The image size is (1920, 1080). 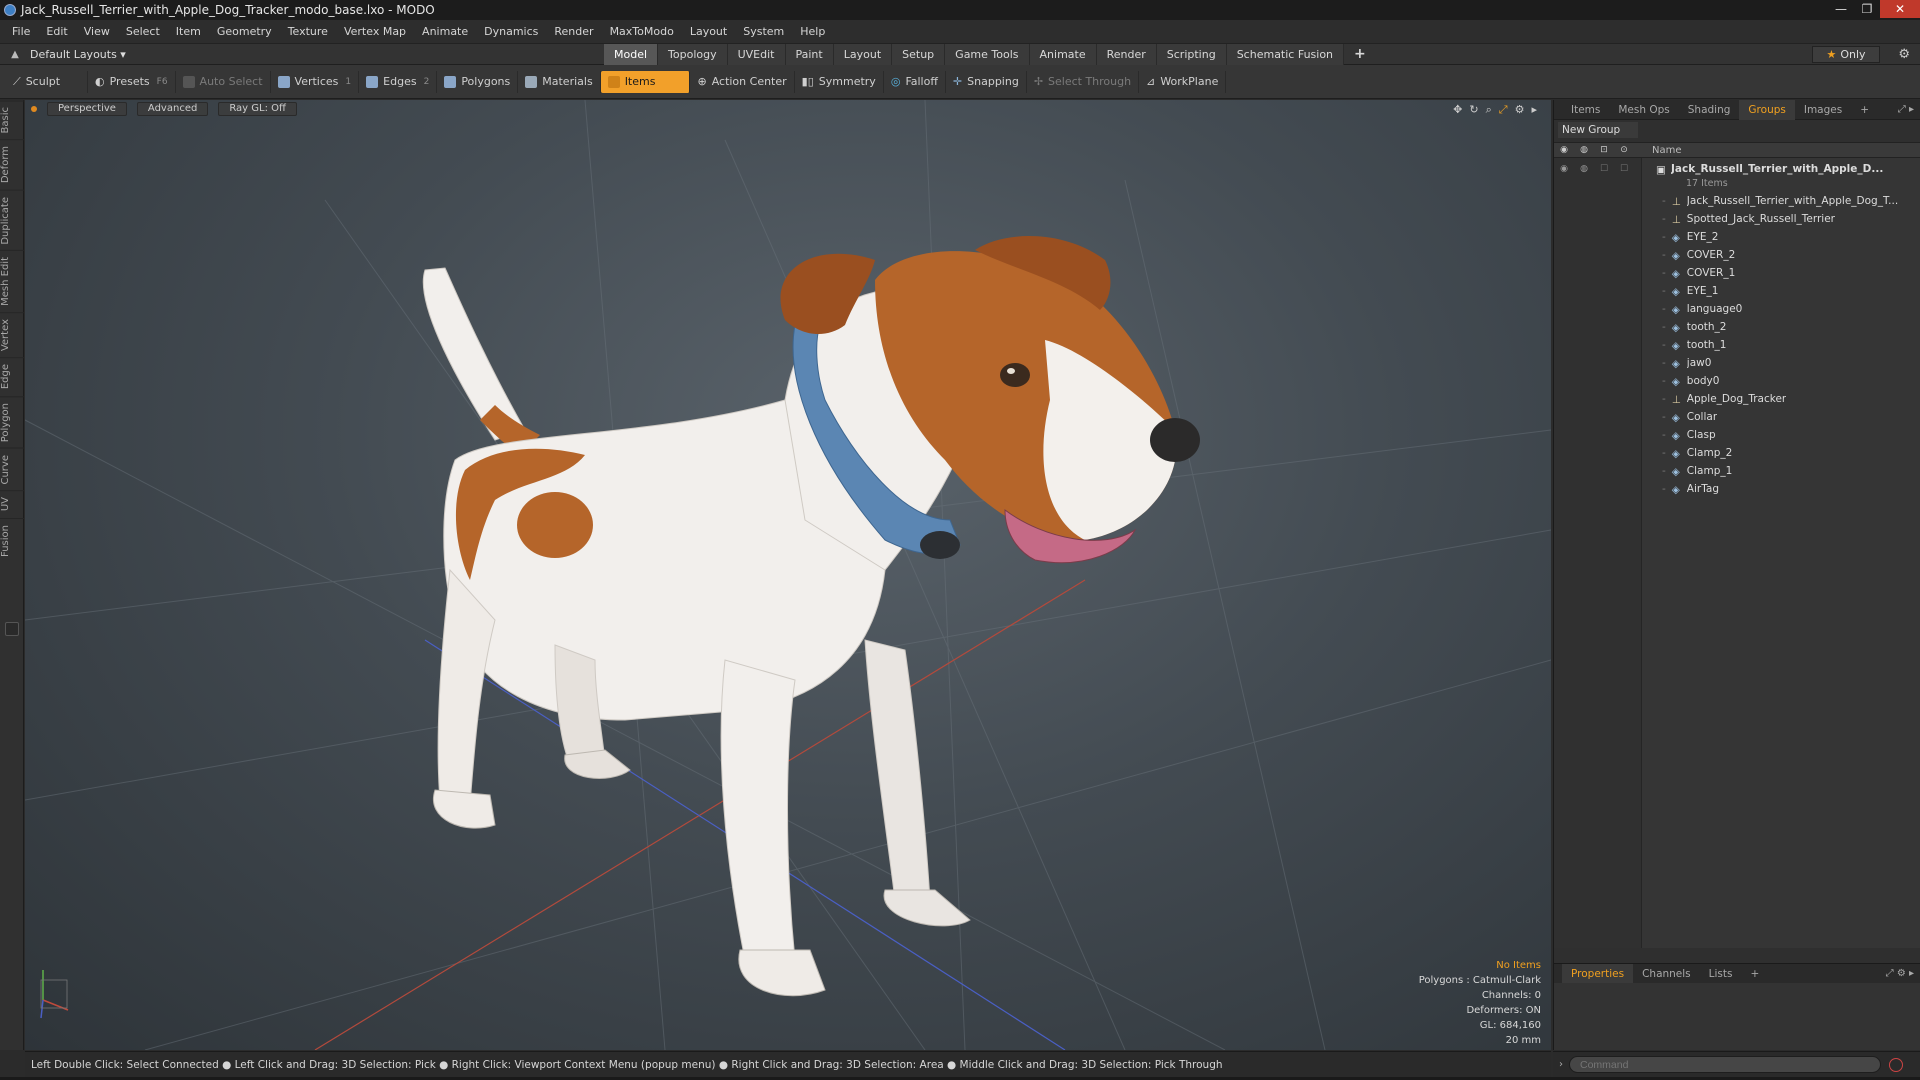 I want to click on group-item-row: - ◈ body0, so click(x=1737, y=381).